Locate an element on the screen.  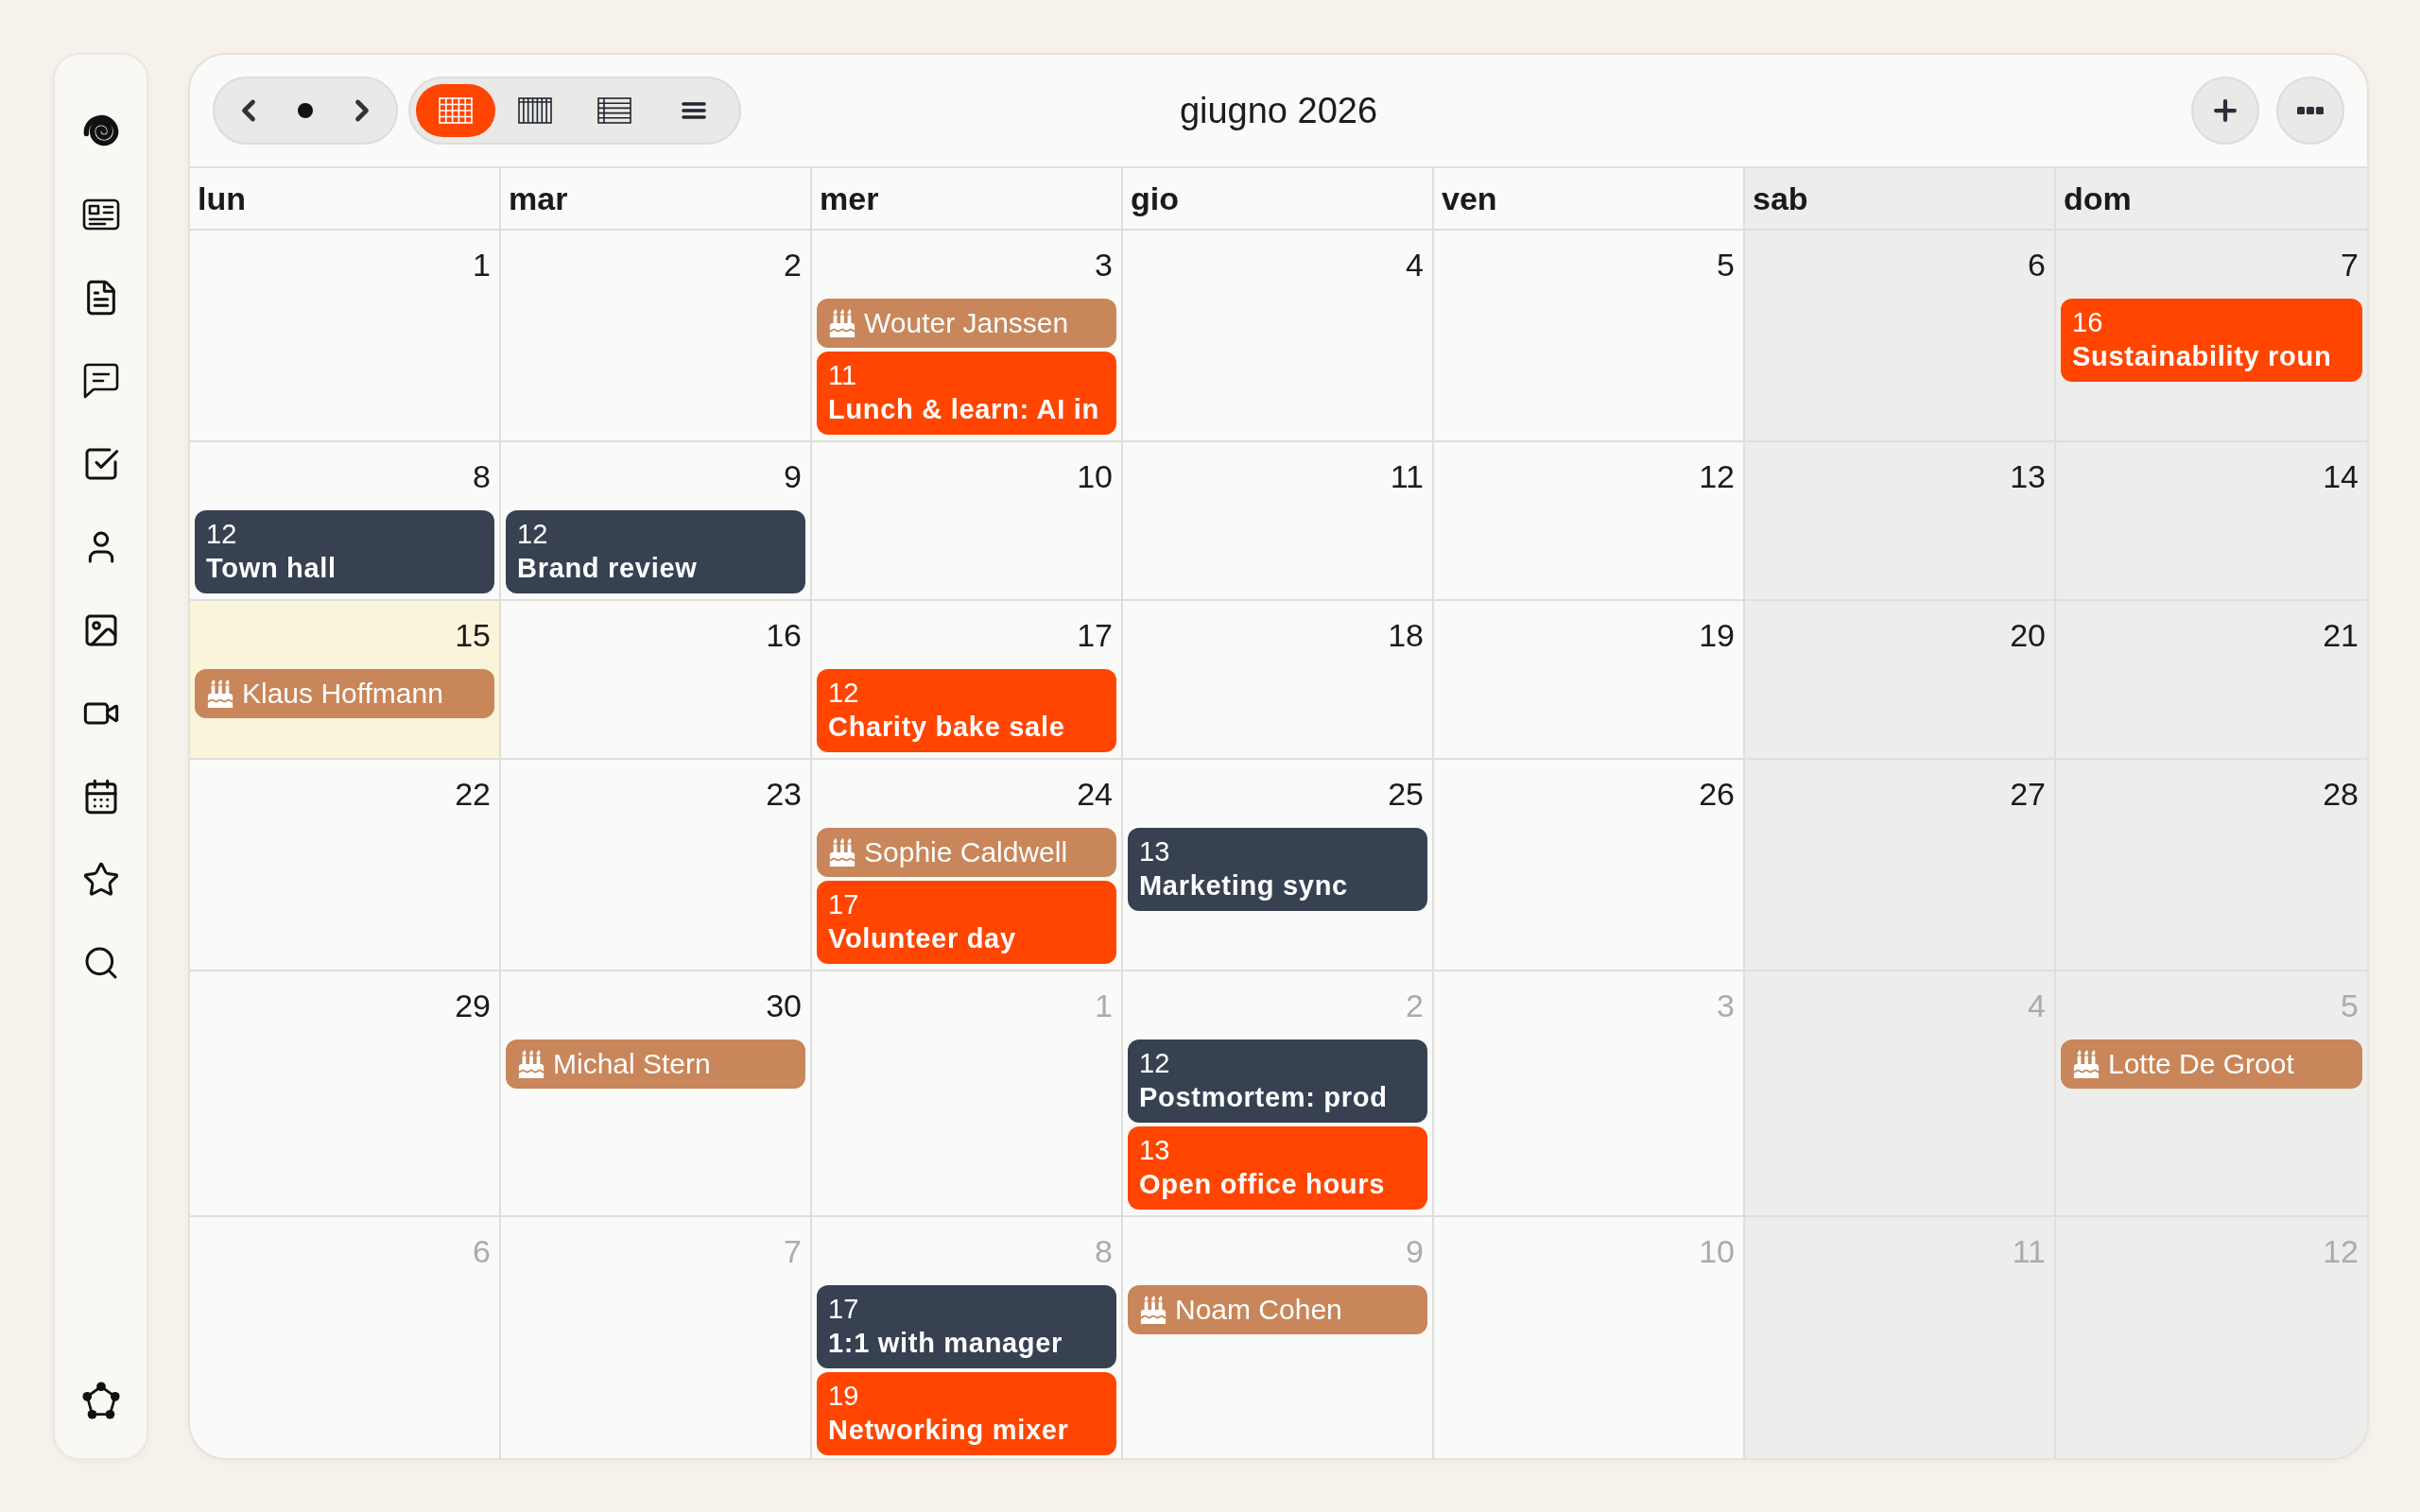
event-chip: 13 Marketing sync is located at coordinates (1277, 869).